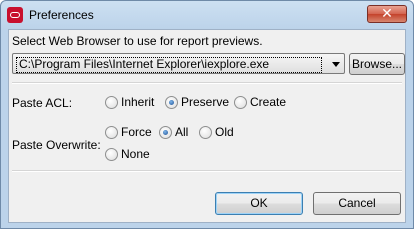 The image size is (416, 240). What do you see at coordinates (135, 154) in the screenshot?
I see `paste-overwrite-none-label: None` at bounding box center [135, 154].